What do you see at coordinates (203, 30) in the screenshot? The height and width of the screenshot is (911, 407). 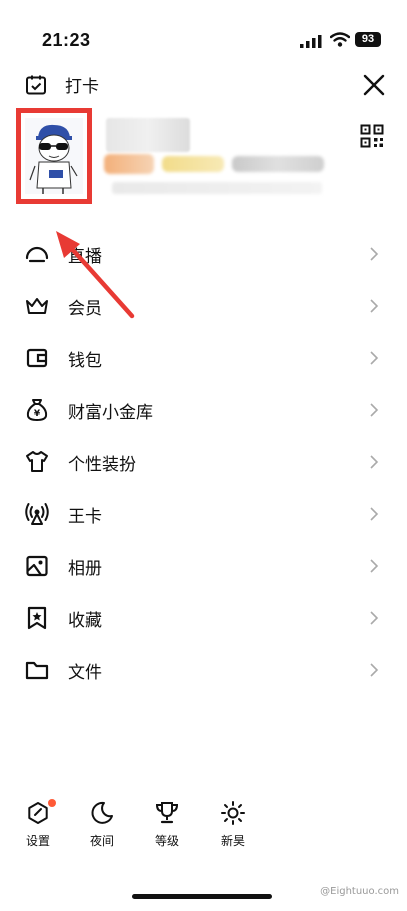 I see `status-bar: 21:23 93` at bounding box center [203, 30].